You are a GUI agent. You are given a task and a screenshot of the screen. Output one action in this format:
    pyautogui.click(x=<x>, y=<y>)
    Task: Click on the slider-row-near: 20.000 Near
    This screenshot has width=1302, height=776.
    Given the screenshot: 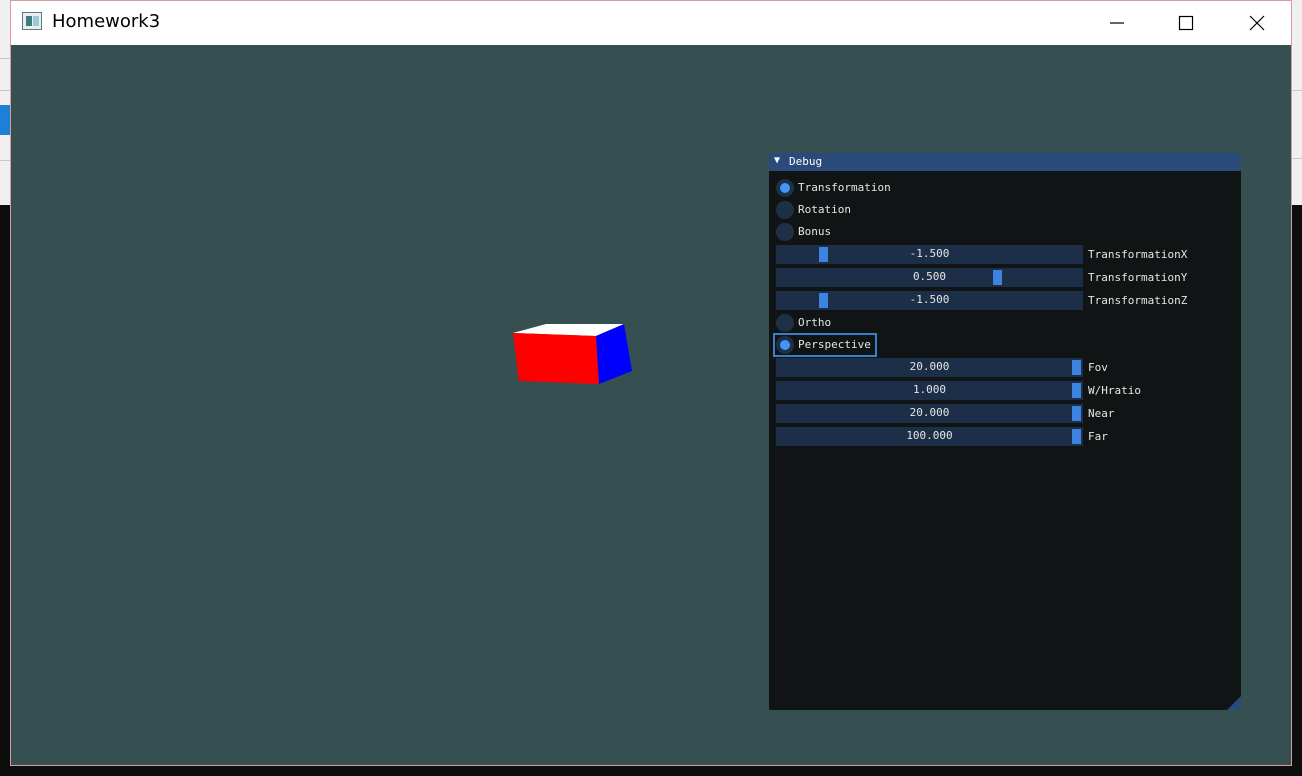 What is the action you would take?
    pyautogui.click(x=1005, y=414)
    